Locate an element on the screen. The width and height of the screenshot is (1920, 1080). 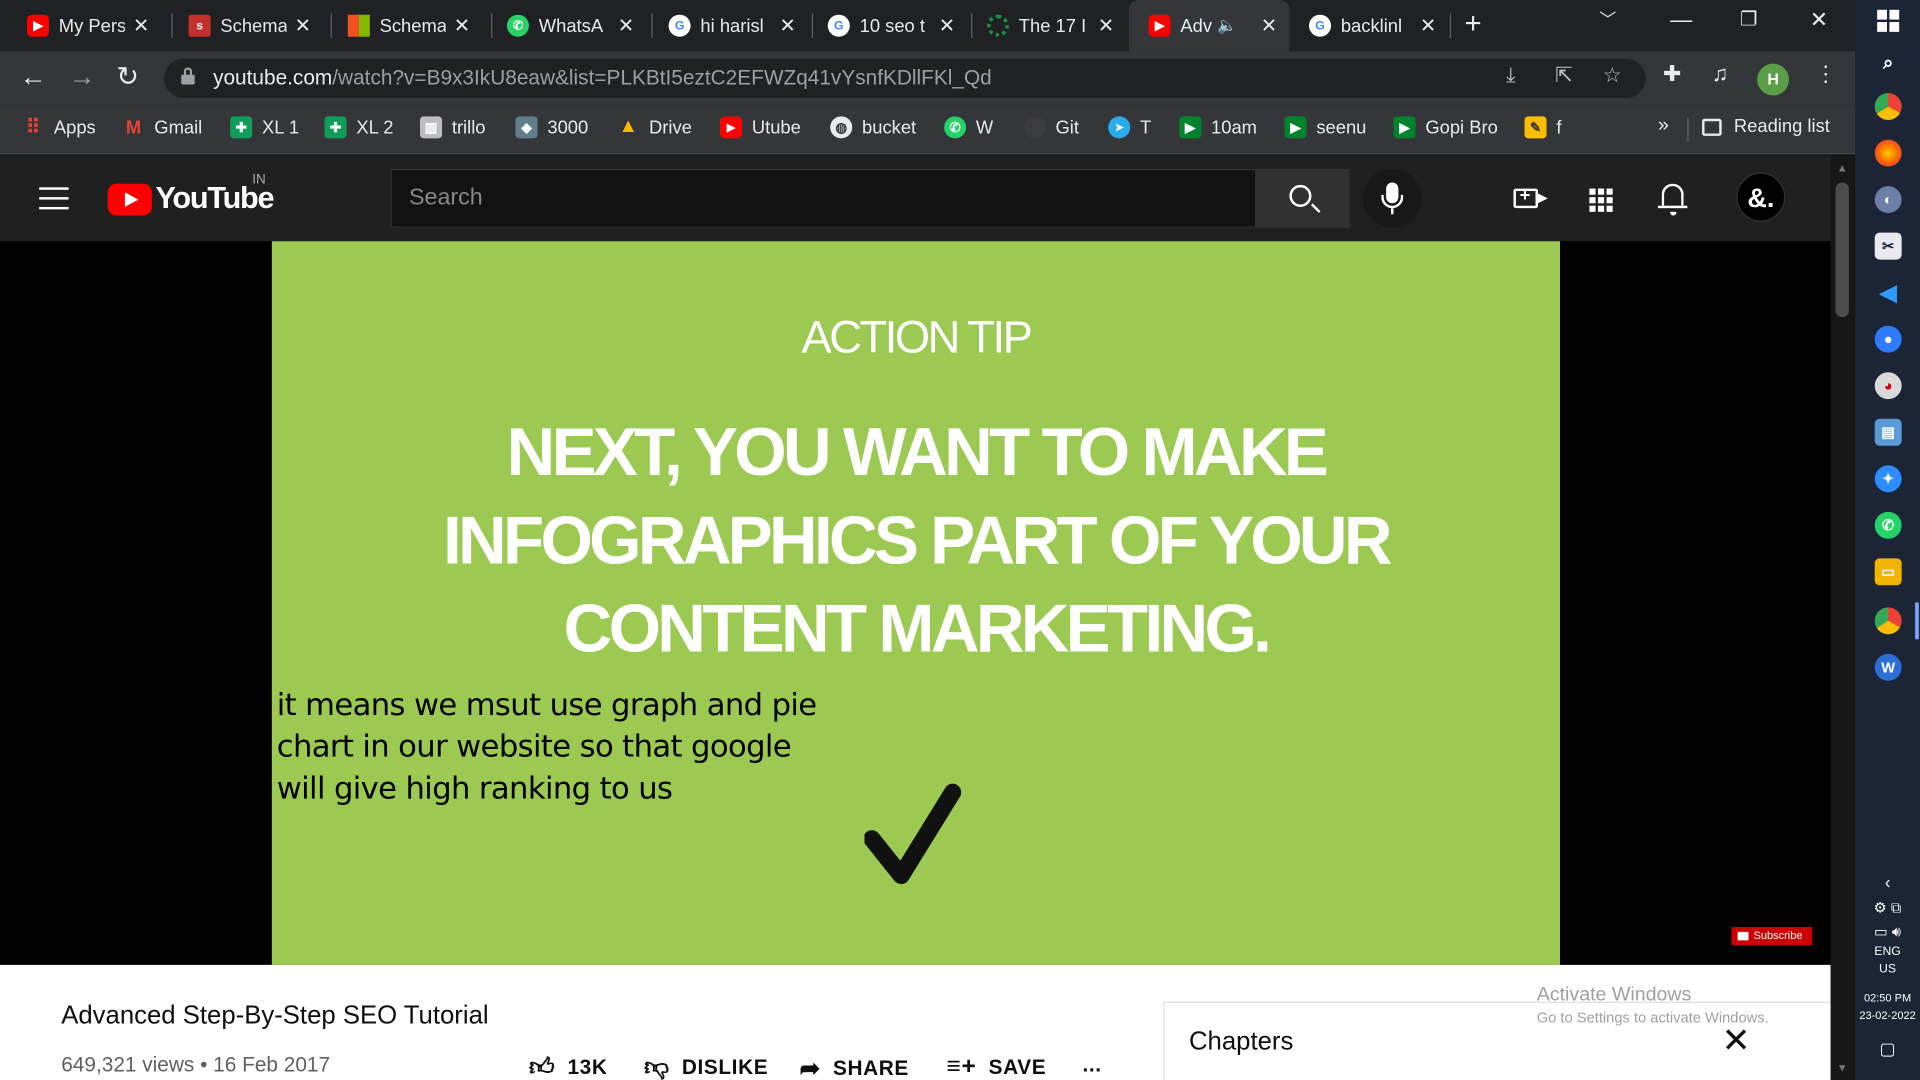
drive-icon: ▲ is located at coordinates (628, 127).